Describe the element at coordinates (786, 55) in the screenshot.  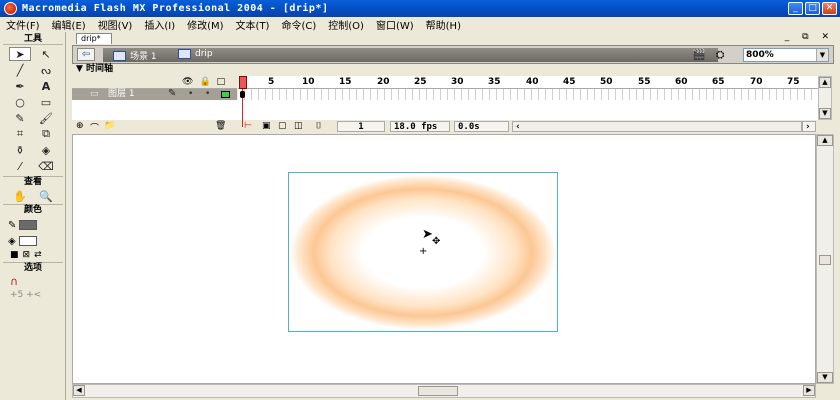
I see `zoom-dropdown: 800% ▼` at that location.